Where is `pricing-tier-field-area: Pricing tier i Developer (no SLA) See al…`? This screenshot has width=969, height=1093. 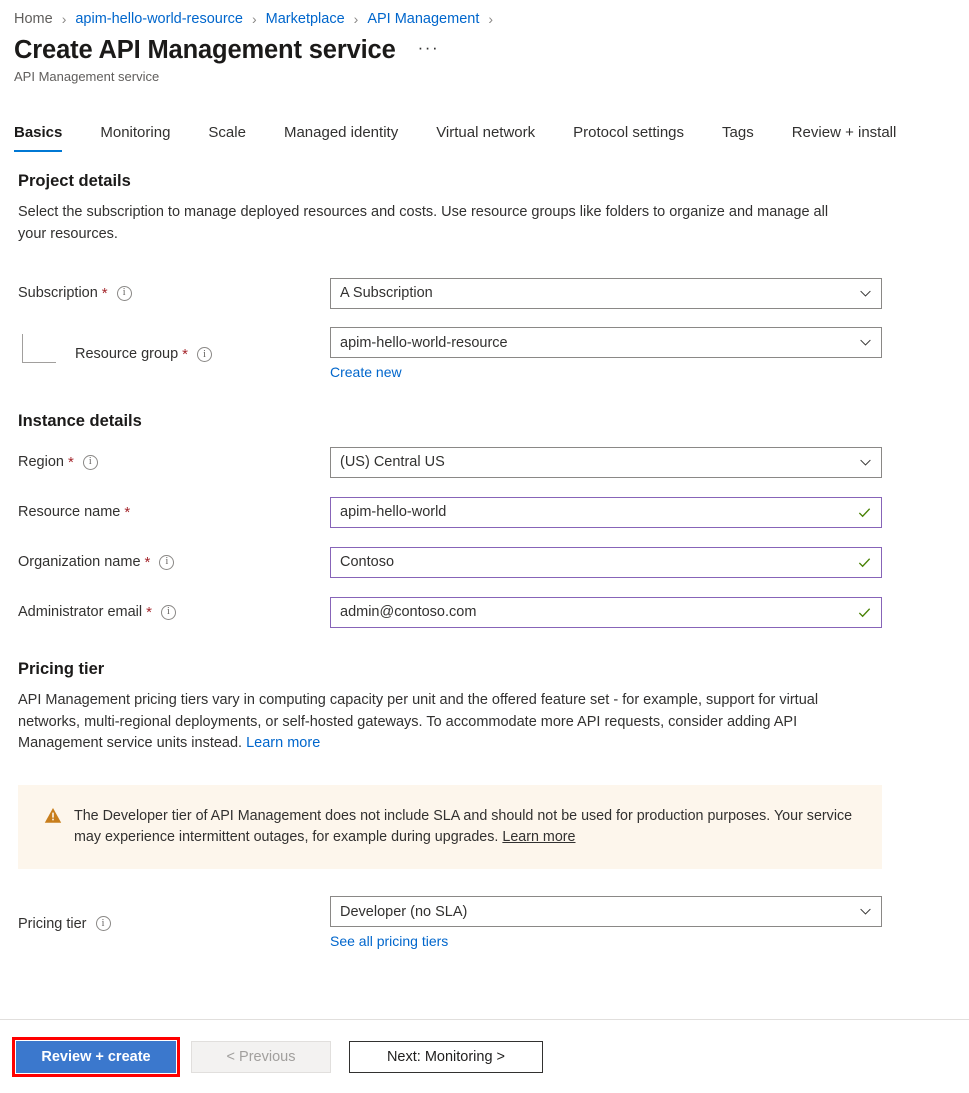
pricing-tier-field-area: Pricing tier i Developer (no SLA) See al… is located at coordinates (484, 923).